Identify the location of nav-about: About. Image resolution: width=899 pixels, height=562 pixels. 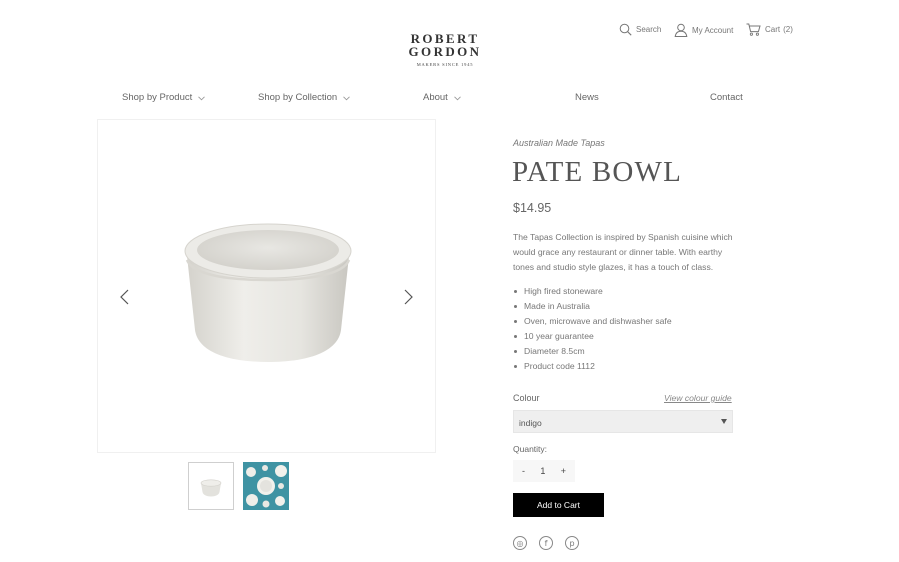
(442, 97).